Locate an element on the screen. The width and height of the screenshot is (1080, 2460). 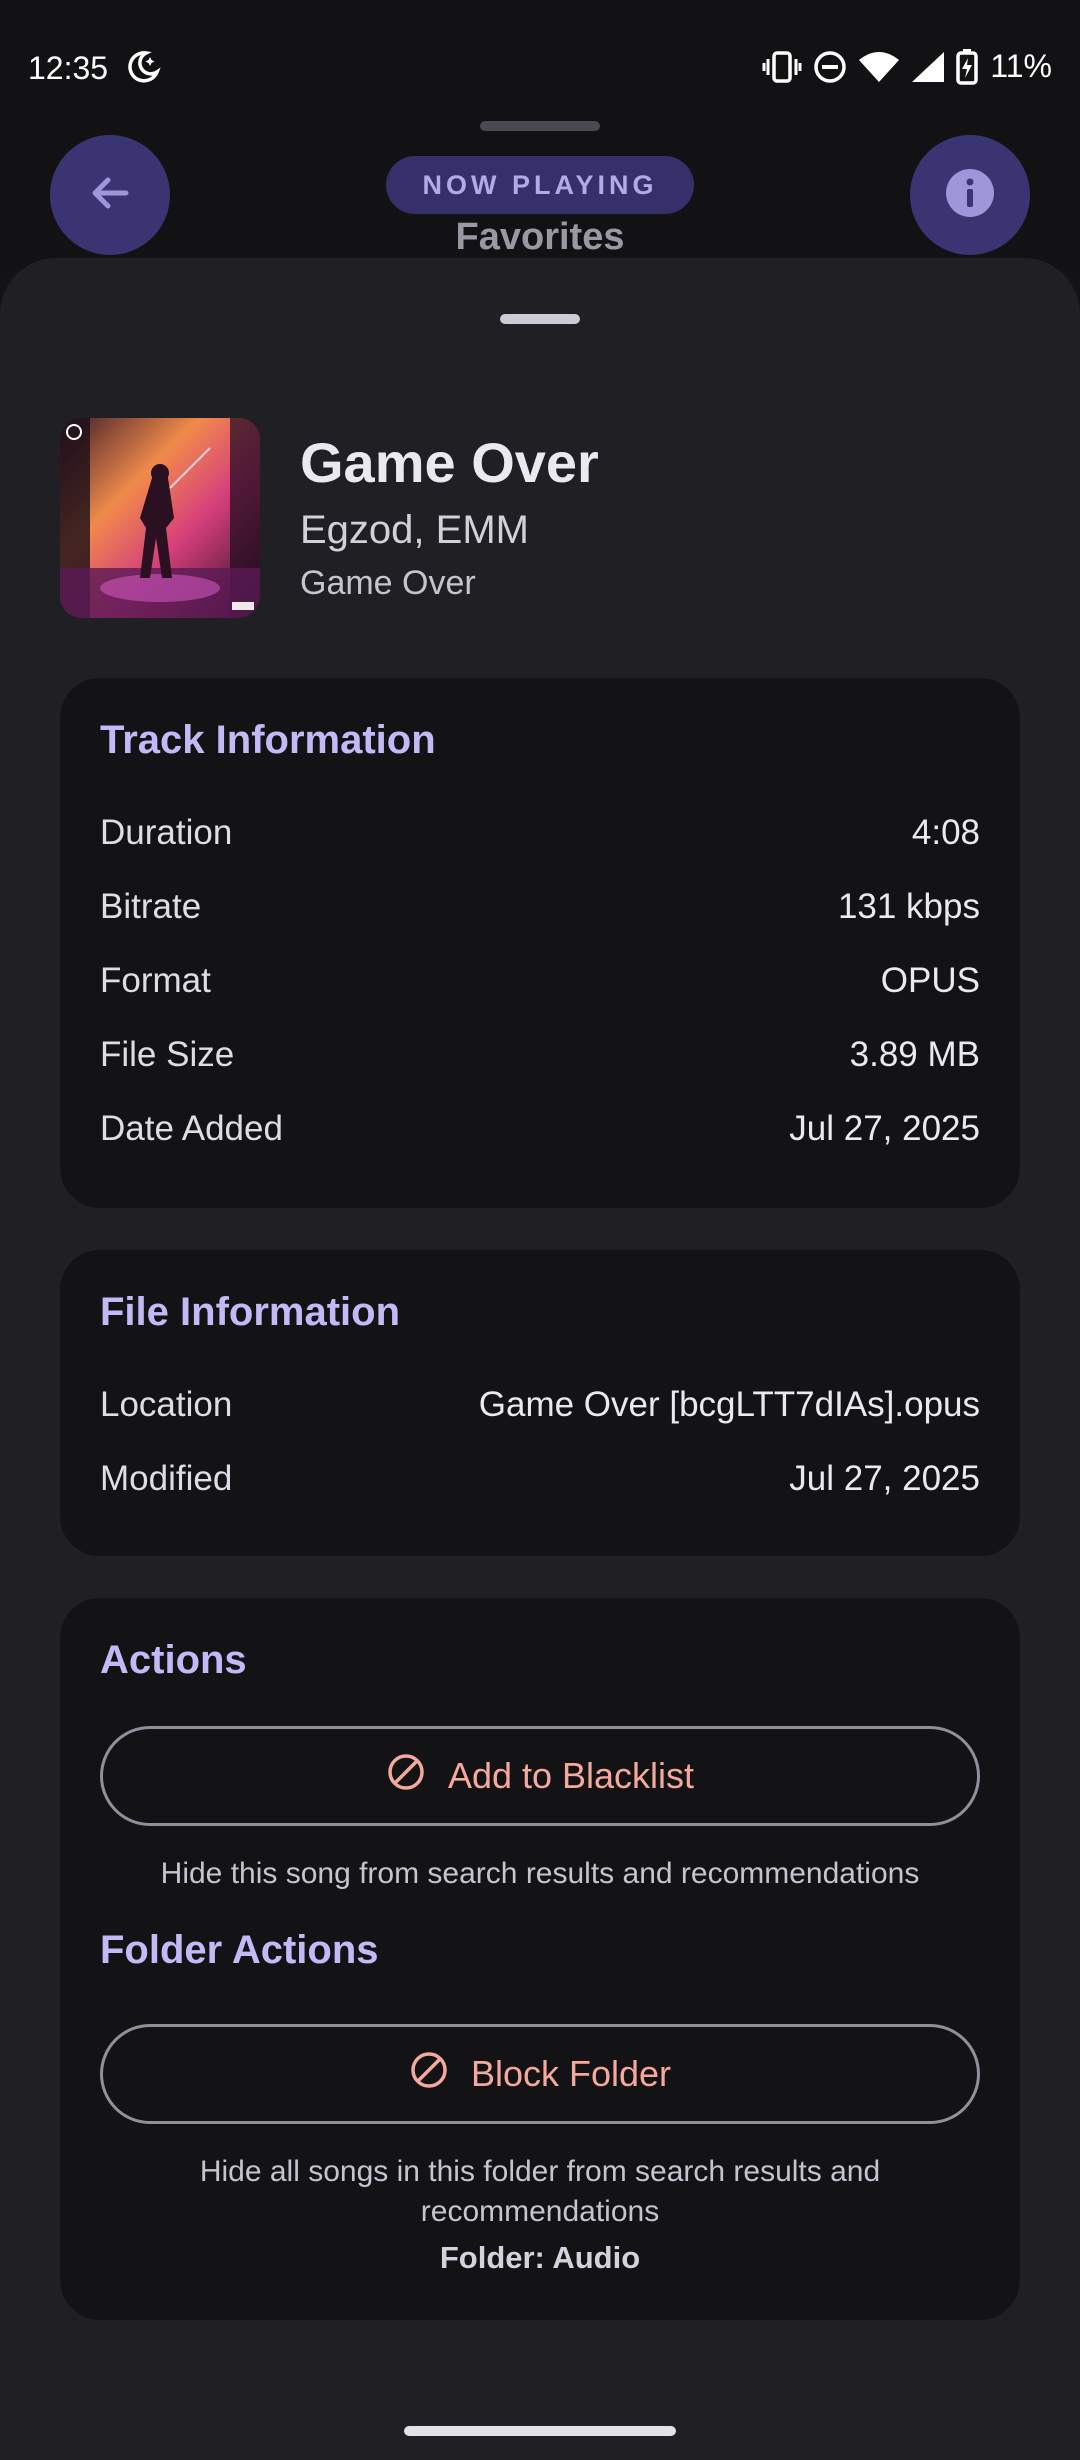
info-row-bitrate: Bitrate 131 kbps is located at coordinates (540, 907).